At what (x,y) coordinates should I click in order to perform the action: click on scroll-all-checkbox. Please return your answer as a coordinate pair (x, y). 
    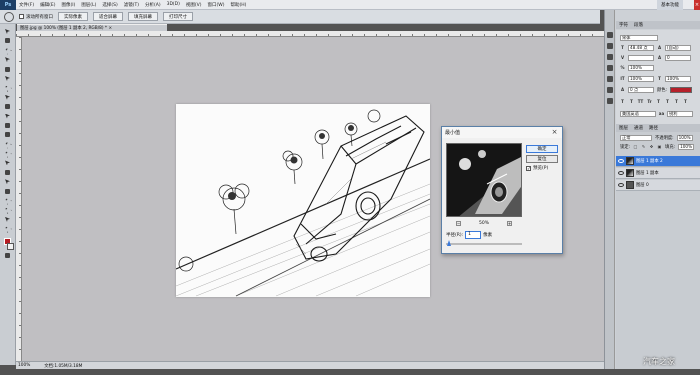
    Looking at the image, I should click on (21, 16).